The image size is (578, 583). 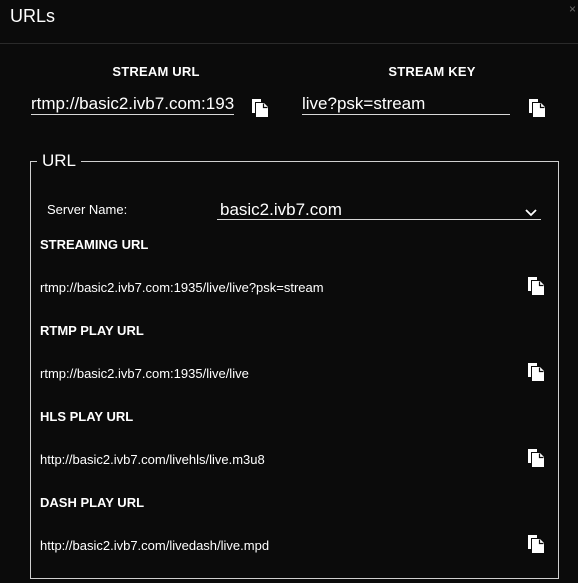 What do you see at coordinates (406, 104) in the screenshot?
I see `stream-key-field` at bounding box center [406, 104].